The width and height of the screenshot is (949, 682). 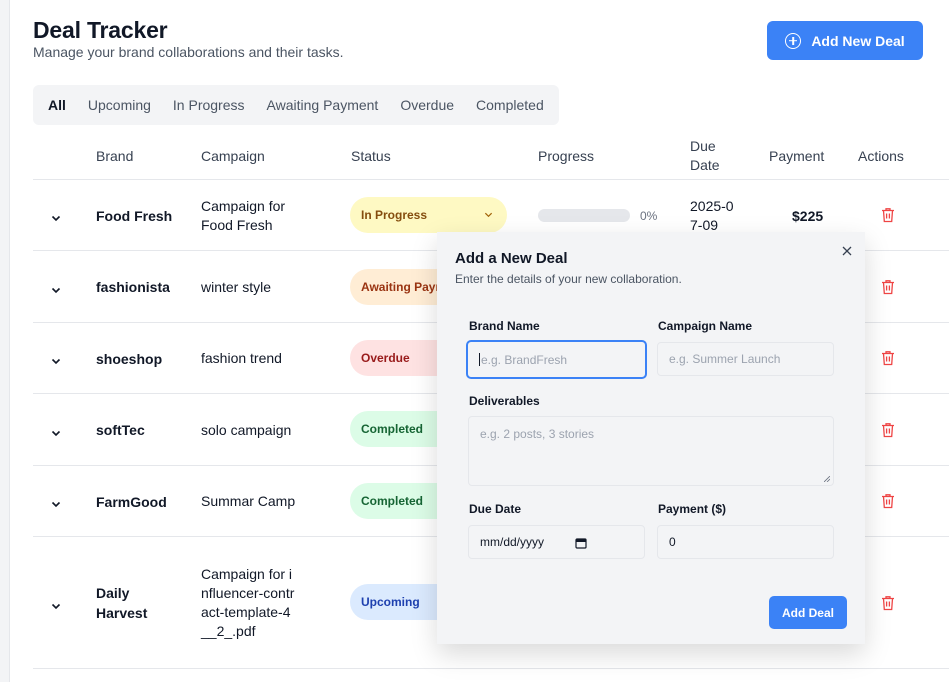 What do you see at coordinates (858, 40) in the screenshot?
I see `add-new-deal-label: Add New Deal` at bounding box center [858, 40].